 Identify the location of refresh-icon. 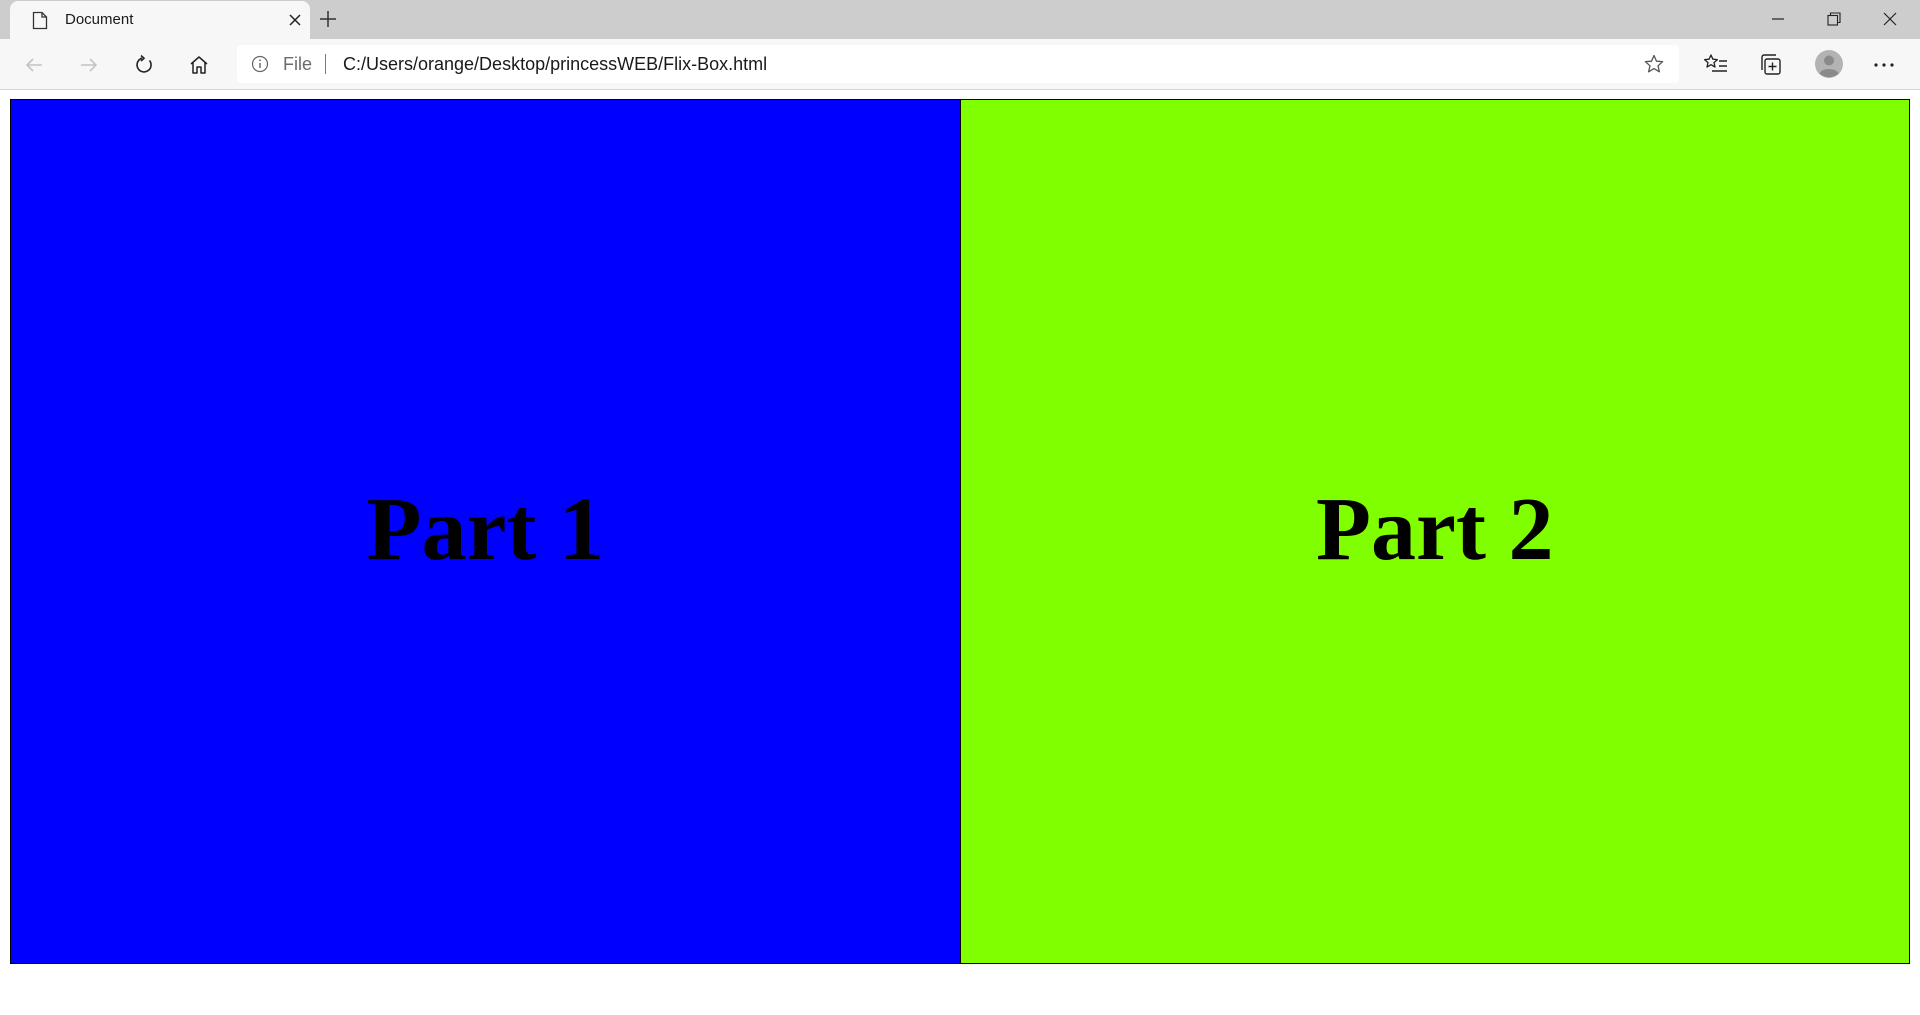
(144, 64).